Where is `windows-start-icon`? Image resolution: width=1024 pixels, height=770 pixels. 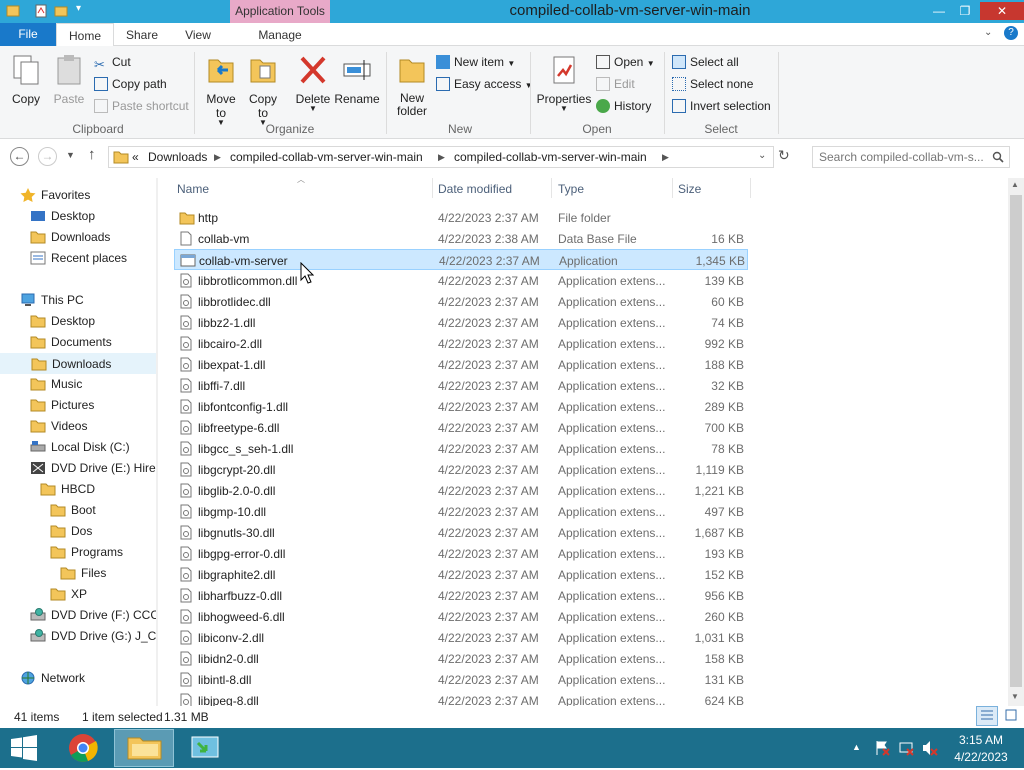 windows-start-icon is located at coordinates (24, 748).